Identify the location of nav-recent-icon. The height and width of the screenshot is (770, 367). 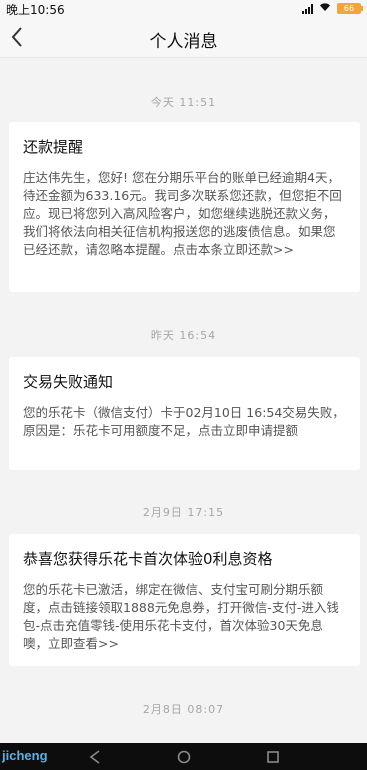
(273, 758).